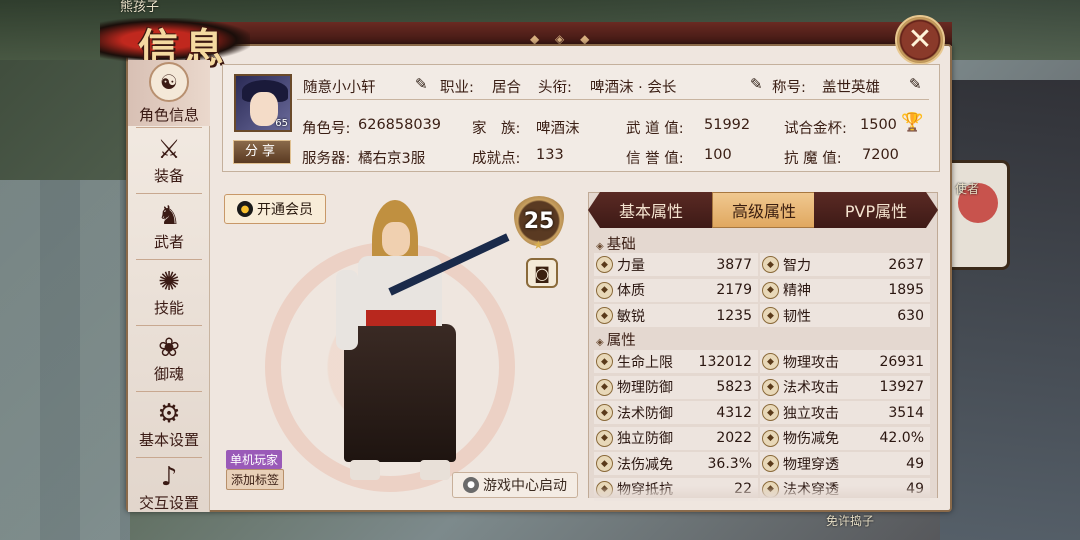  What do you see at coordinates (555, 88) in the screenshot?
I see `rank-label: 头衔:` at bounding box center [555, 88].